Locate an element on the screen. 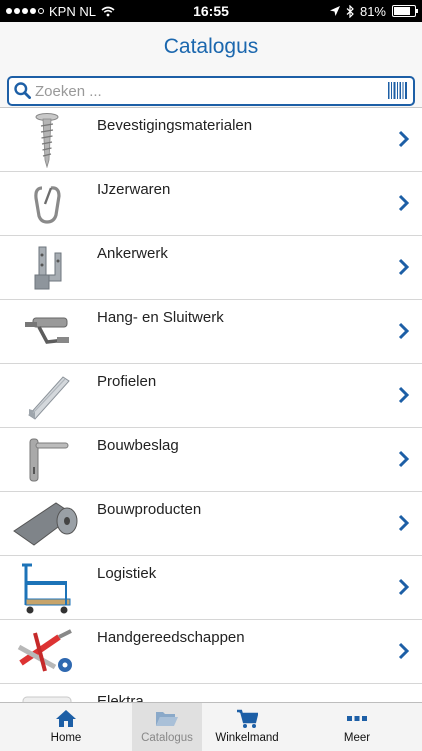 This screenshot has width=422, height=751. category-label: IJzerwaren is located at coordinates (134, 189).